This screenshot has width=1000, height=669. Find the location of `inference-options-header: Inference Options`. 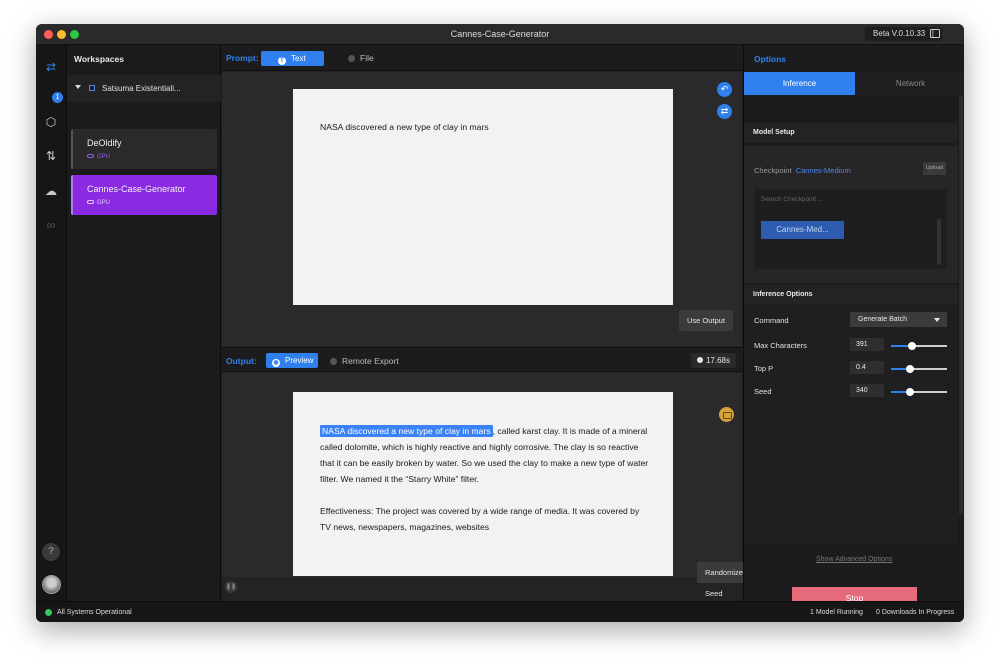

inference-options-header: Inference Options is located at coordinates (851, 295).